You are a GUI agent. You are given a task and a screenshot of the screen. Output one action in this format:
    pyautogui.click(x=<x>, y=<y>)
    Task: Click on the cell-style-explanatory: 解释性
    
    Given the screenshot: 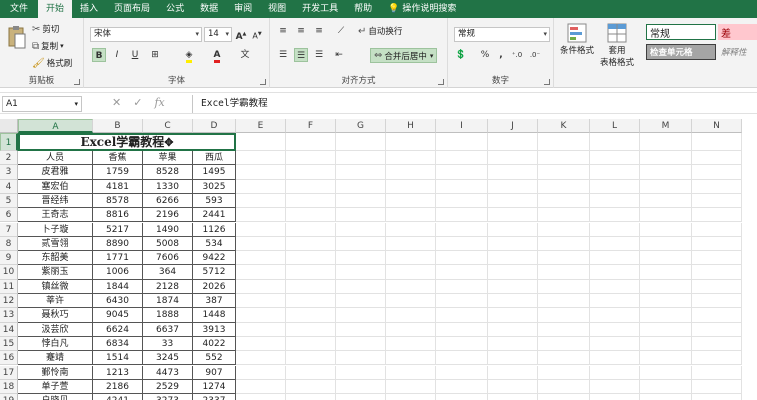 What is the action you would take?
    pyautogui.click(x=737, y=52)
    